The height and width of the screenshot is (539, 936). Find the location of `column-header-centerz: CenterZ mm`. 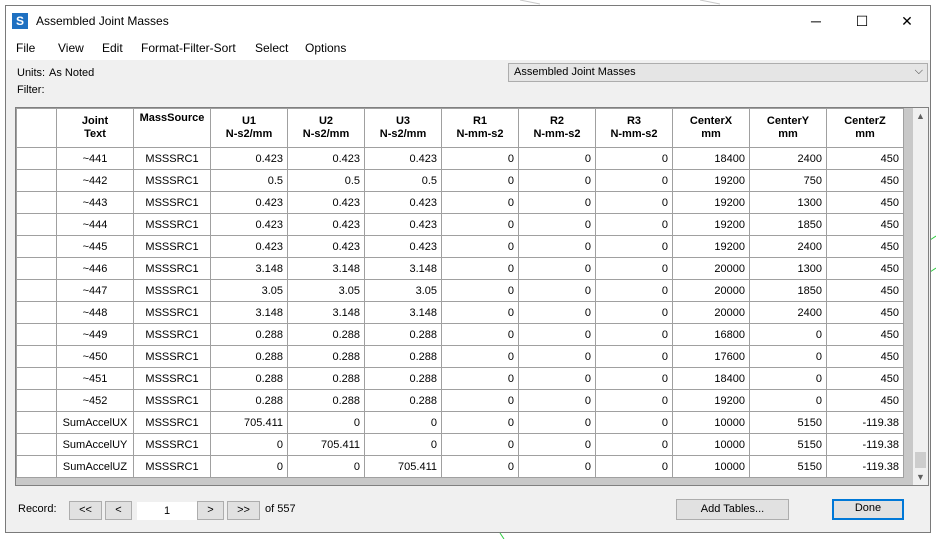

column-header-centerz: CenterZ mm is located at coordinates (865, 128).